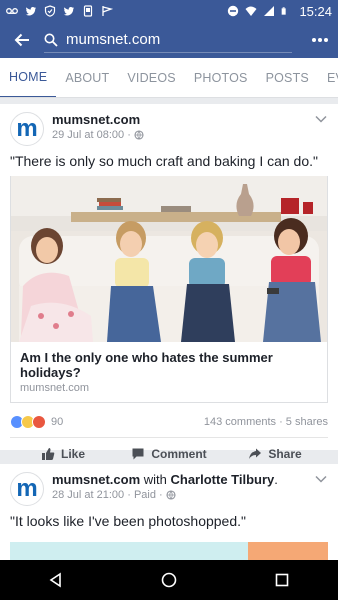 The image size is (338, 600). Describe the element at coordinates (269, 11) in the screenshot. I see `signal-icon` at that location.